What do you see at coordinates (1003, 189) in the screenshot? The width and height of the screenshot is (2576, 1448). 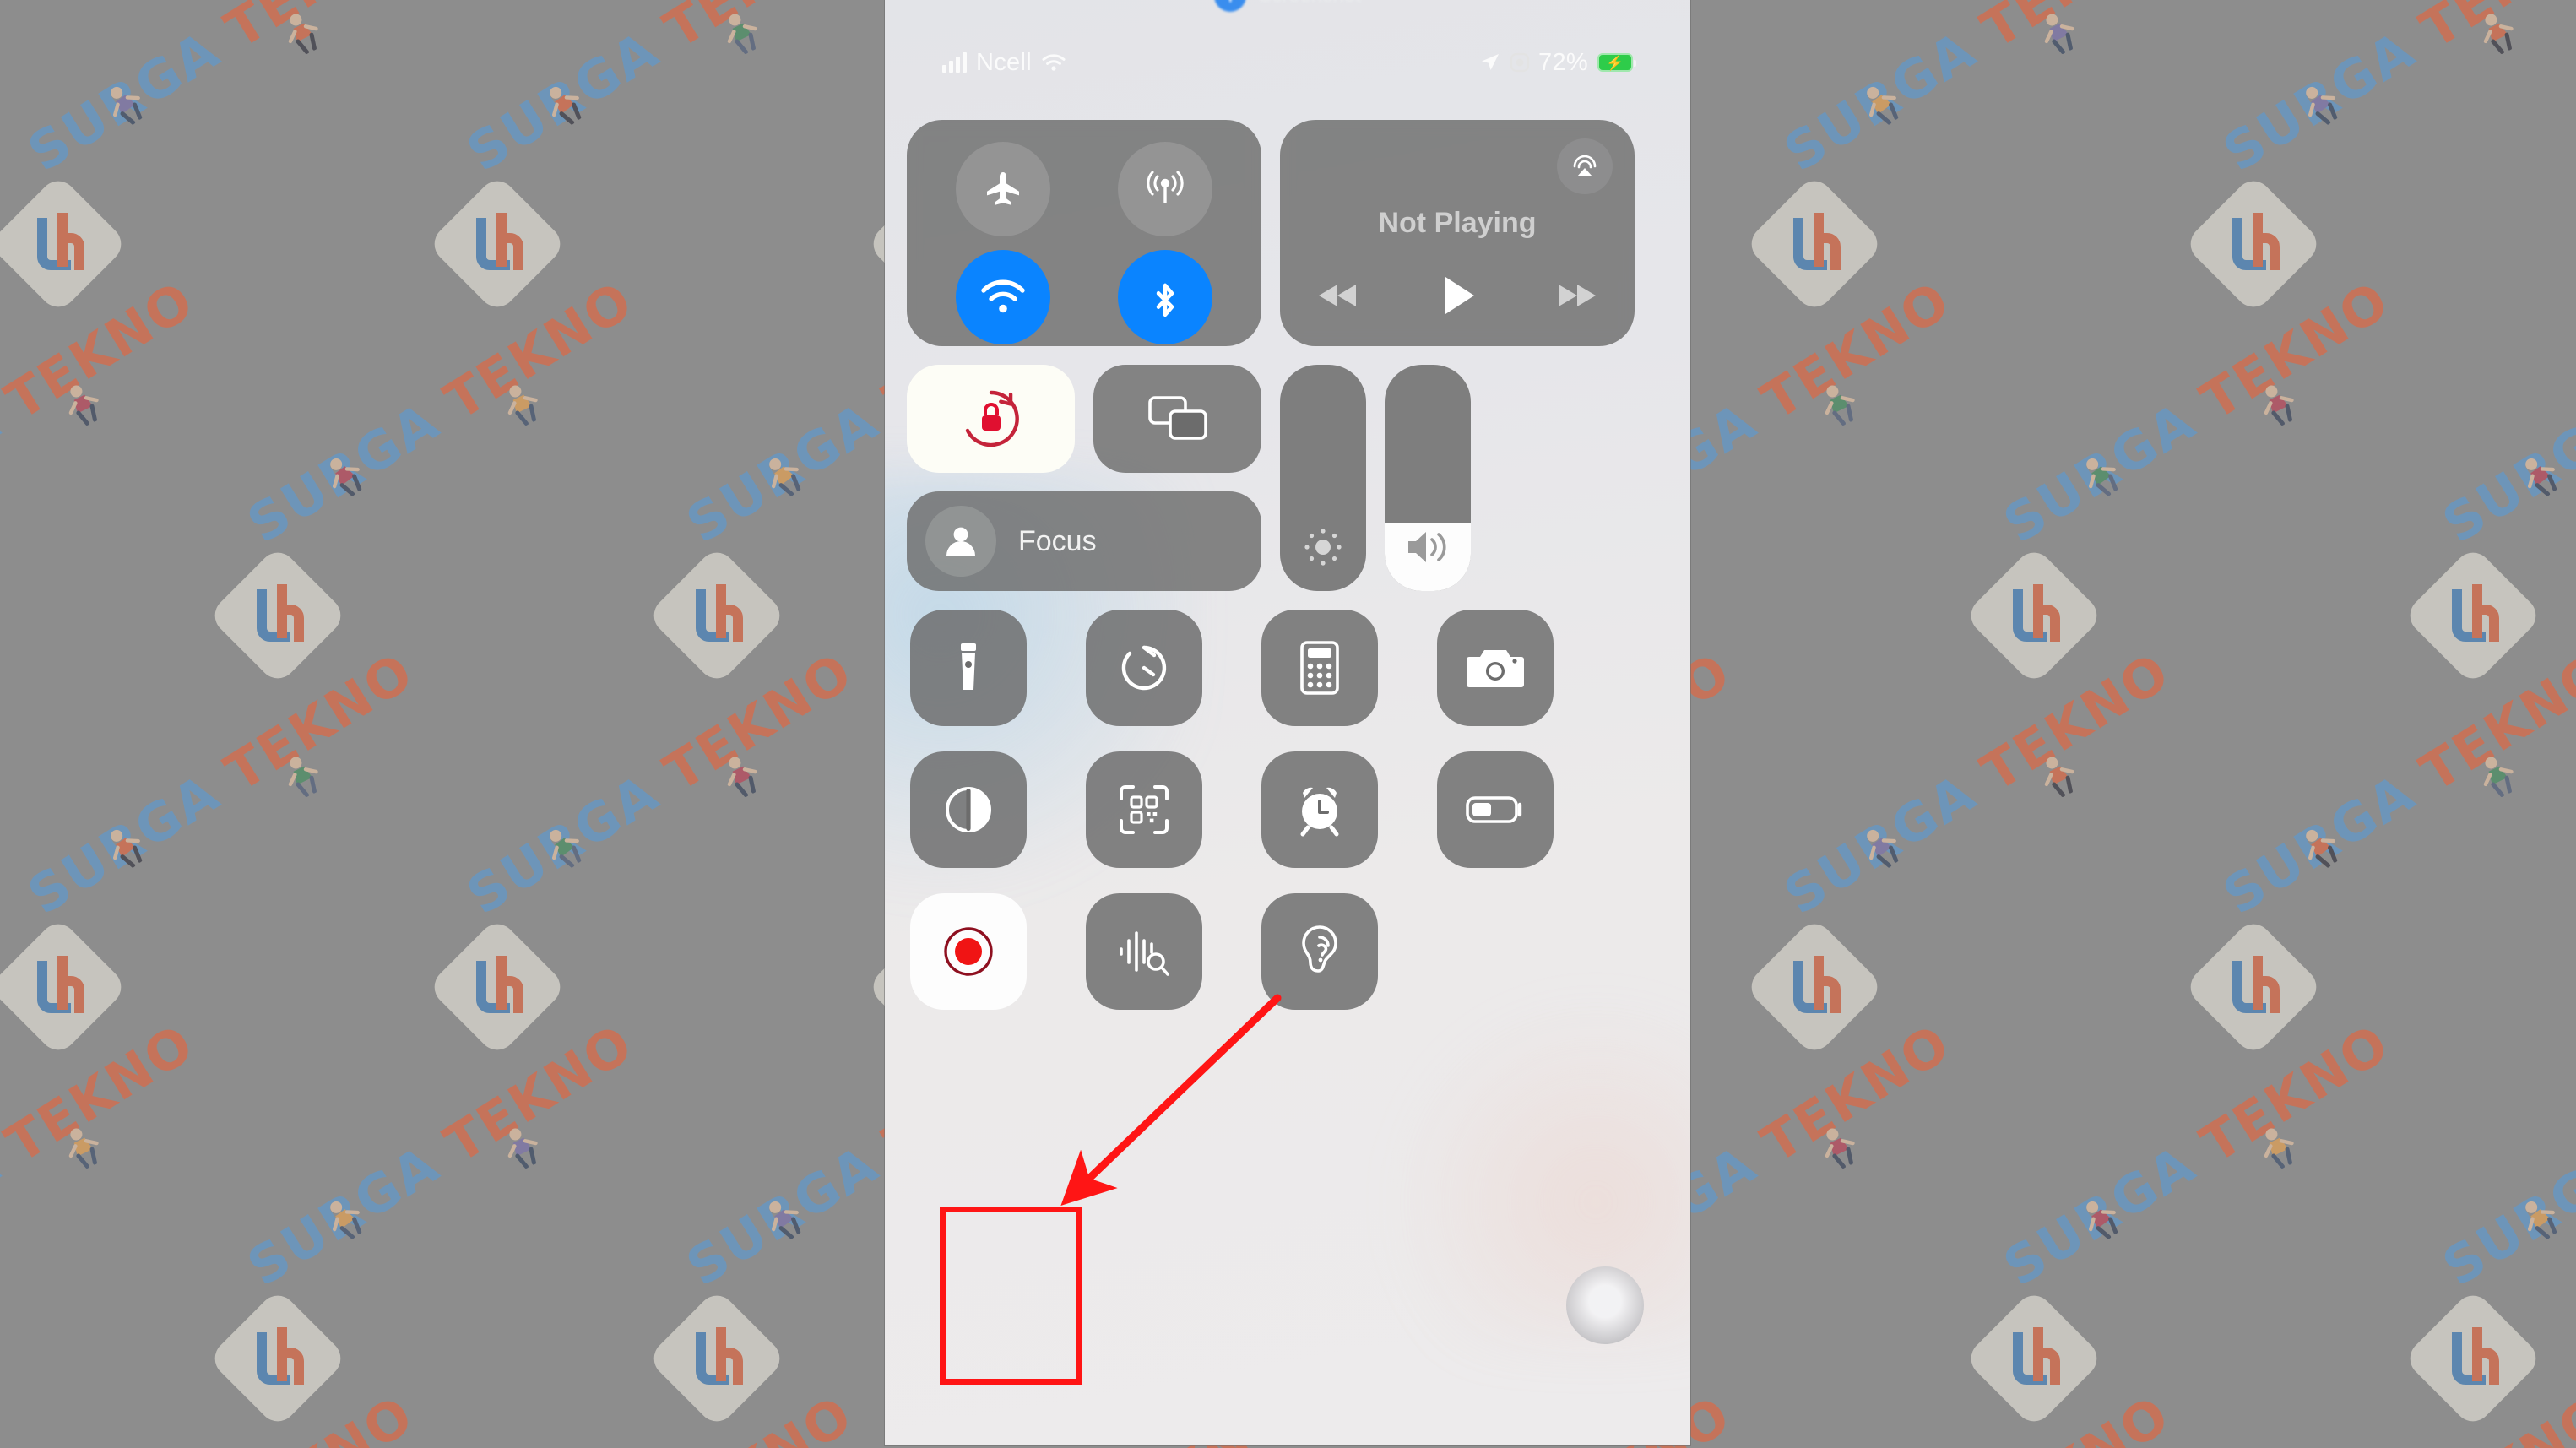 I see `airplane-mode-button` at bounding box center [1003, 189].